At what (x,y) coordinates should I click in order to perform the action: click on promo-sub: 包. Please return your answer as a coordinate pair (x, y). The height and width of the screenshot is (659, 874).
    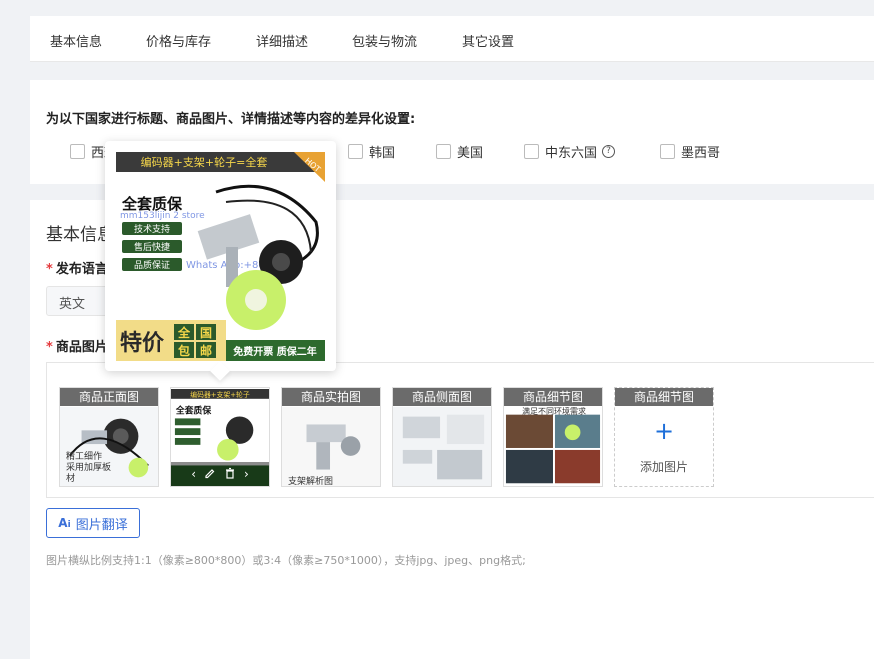
    Looking at the image, I should click on (183, 350).